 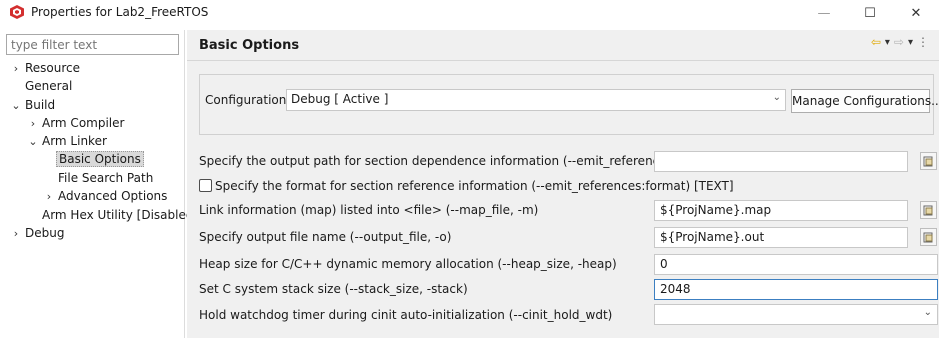 I want to click on page-title: Basic Options, so click(x=249, y=45).